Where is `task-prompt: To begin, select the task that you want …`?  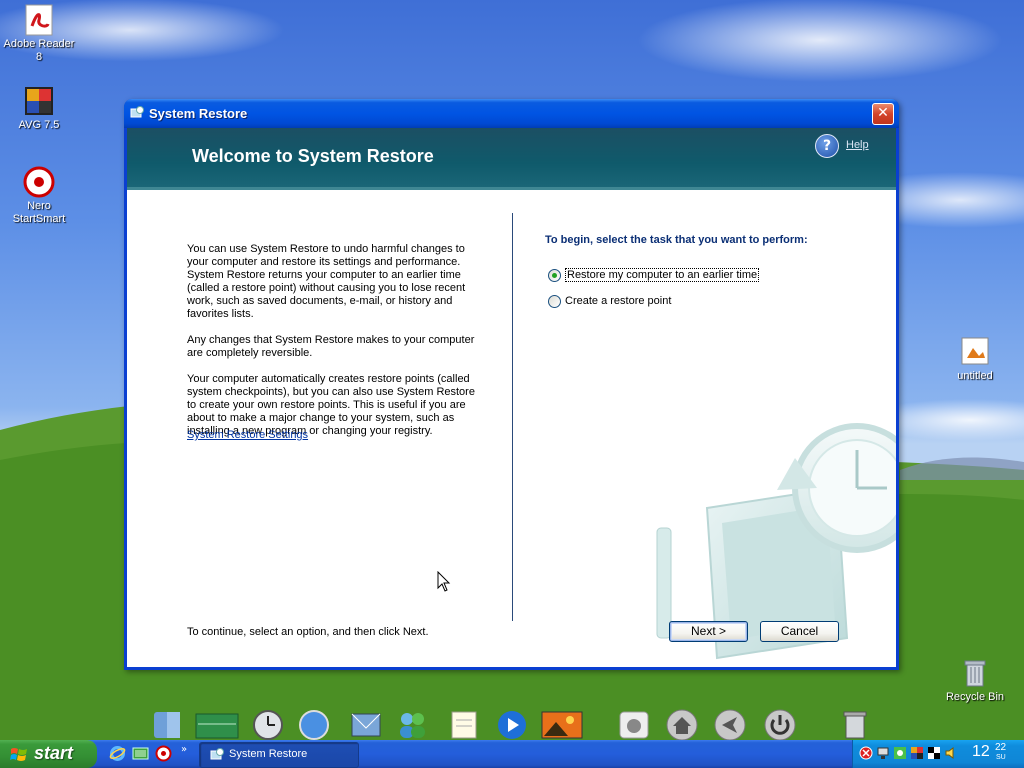 task-prompt: To begin, select the task that you want … is located at coordinates (676, 240).